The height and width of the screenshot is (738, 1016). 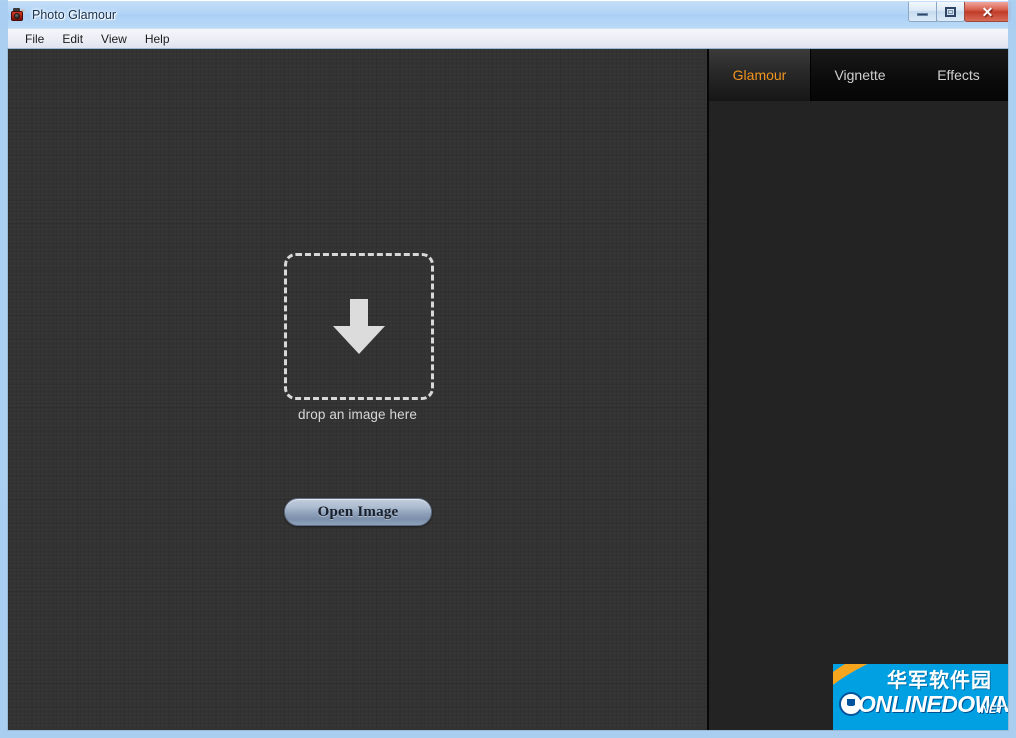 I want to click on menu-item-file: File, so click(x=34, y=39).